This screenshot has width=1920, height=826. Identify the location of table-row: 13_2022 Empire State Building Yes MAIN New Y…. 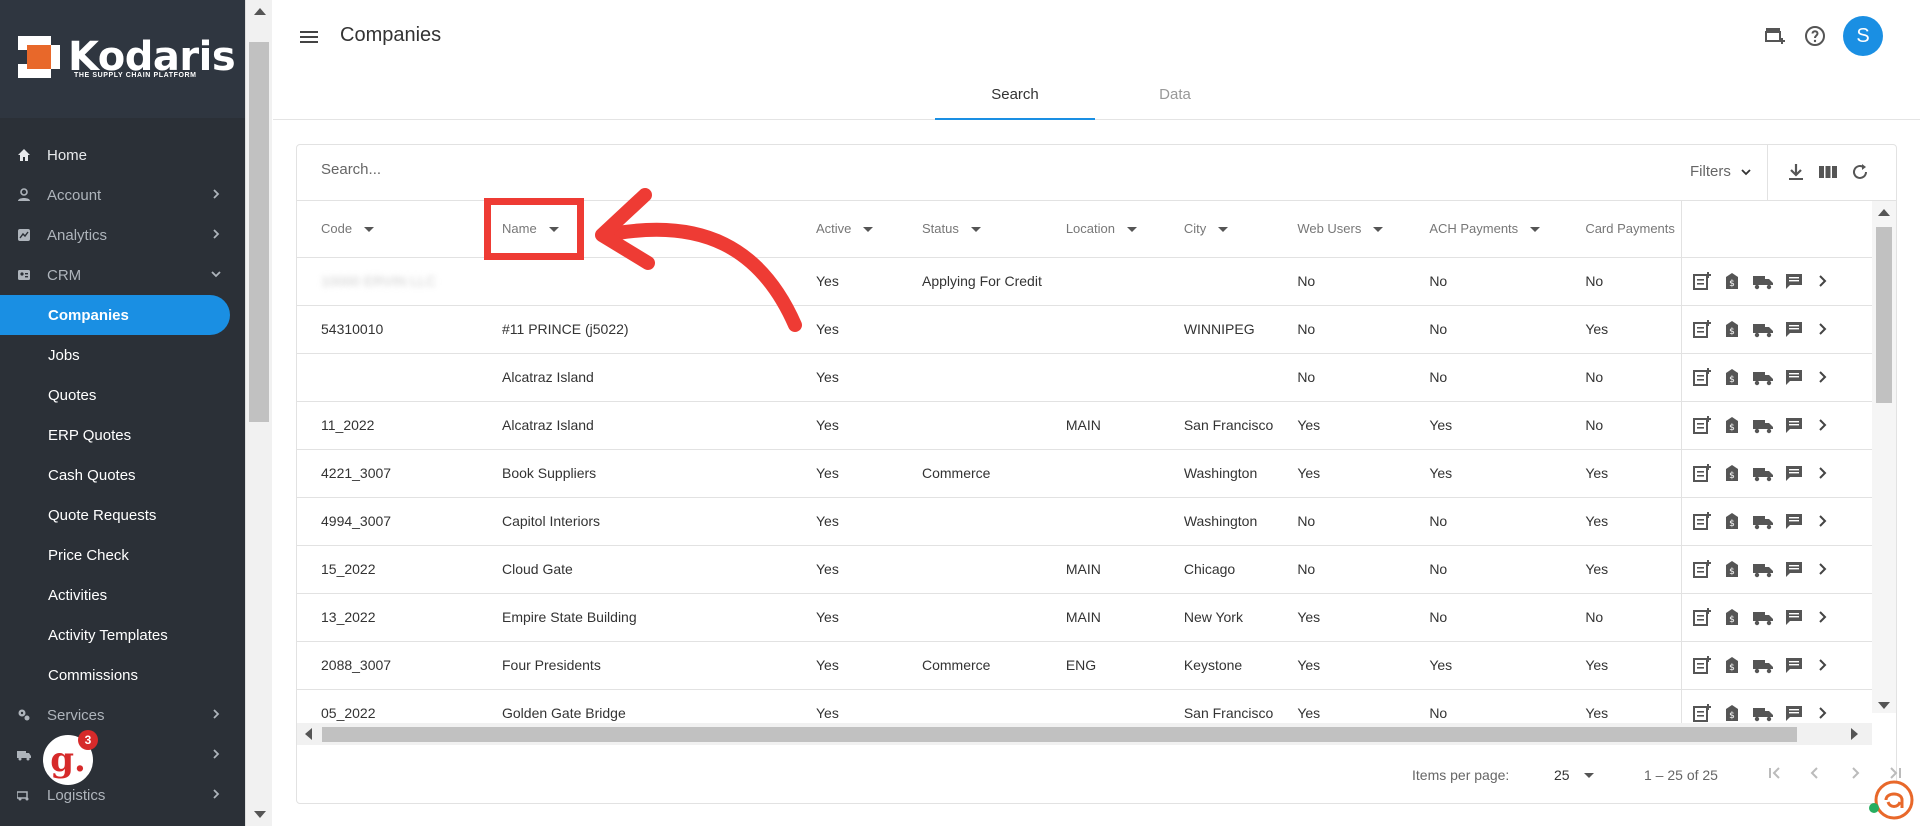
(1089, 617).